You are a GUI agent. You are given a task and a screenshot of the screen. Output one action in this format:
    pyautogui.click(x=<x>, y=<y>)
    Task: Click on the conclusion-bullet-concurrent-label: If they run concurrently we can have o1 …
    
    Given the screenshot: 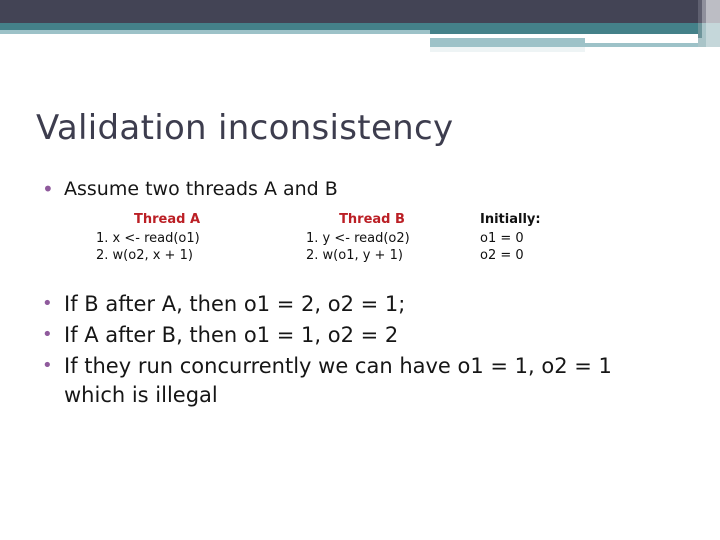 What is the action you would take?
    pyautogui.click(x=338, y=380)
    